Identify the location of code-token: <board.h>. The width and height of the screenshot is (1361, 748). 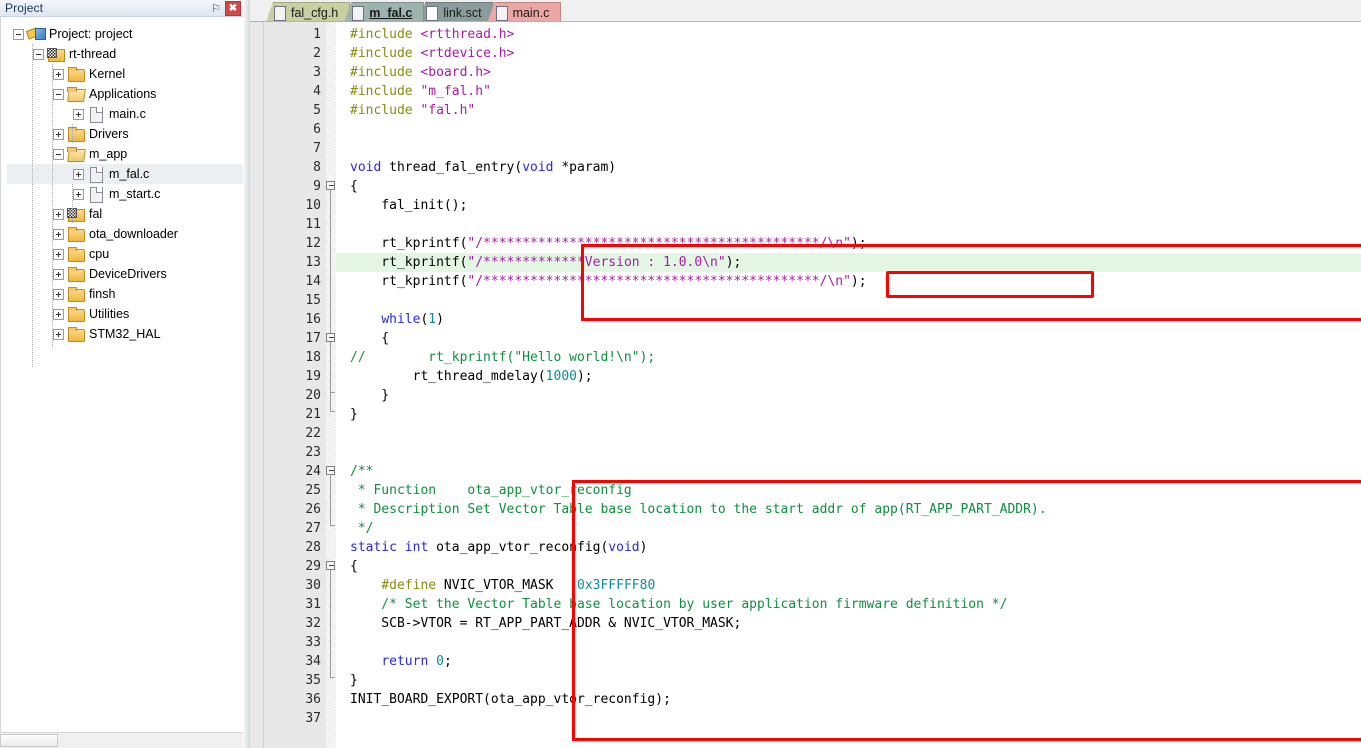
(455, 72).